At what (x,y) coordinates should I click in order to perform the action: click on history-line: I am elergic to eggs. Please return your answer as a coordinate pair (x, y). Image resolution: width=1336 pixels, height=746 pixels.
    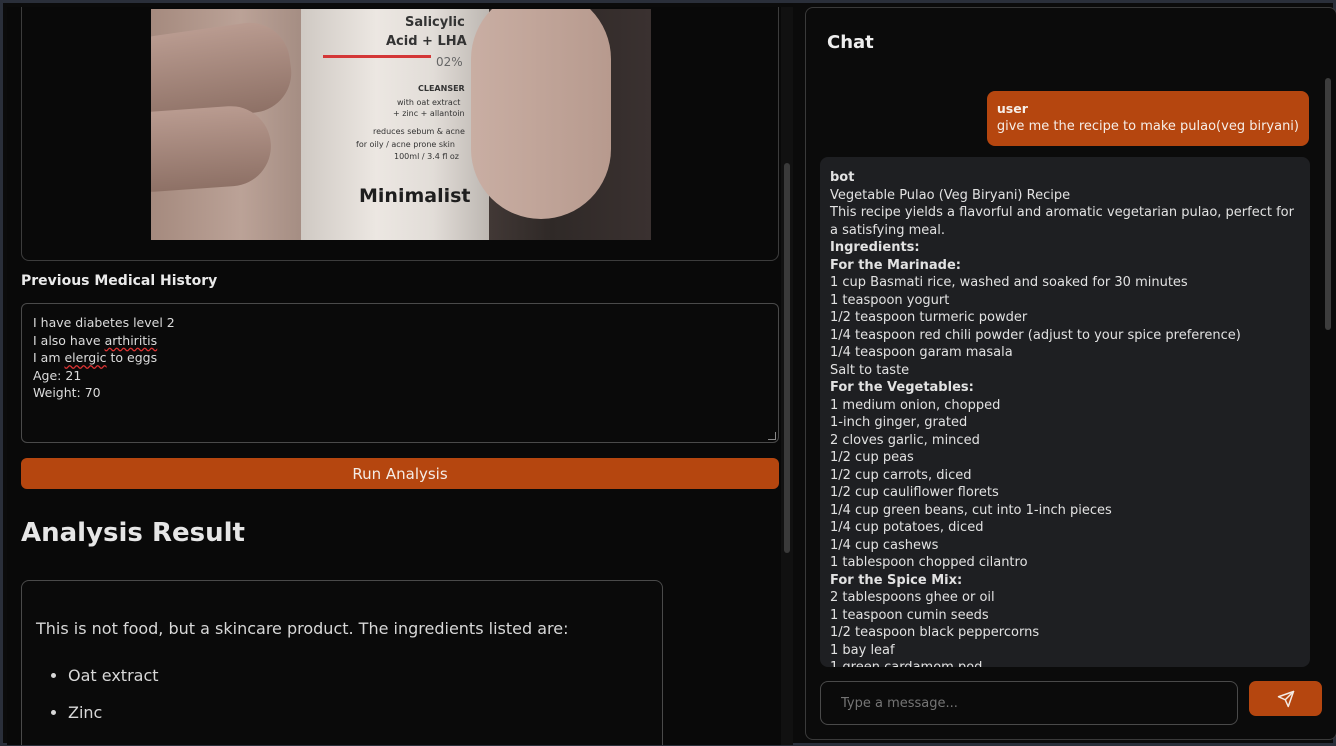
    Looking at the image, I should click on (400, 358).